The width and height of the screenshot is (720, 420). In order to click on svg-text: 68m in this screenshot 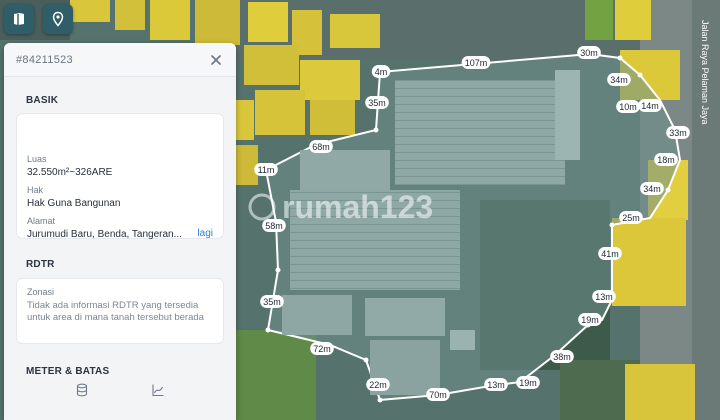, I will do `click(321, 147)`.